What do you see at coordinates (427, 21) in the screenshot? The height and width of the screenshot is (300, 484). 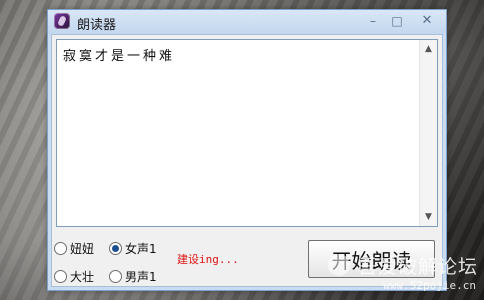 I see `close-button: ✕` at bounding box center [427, 21].